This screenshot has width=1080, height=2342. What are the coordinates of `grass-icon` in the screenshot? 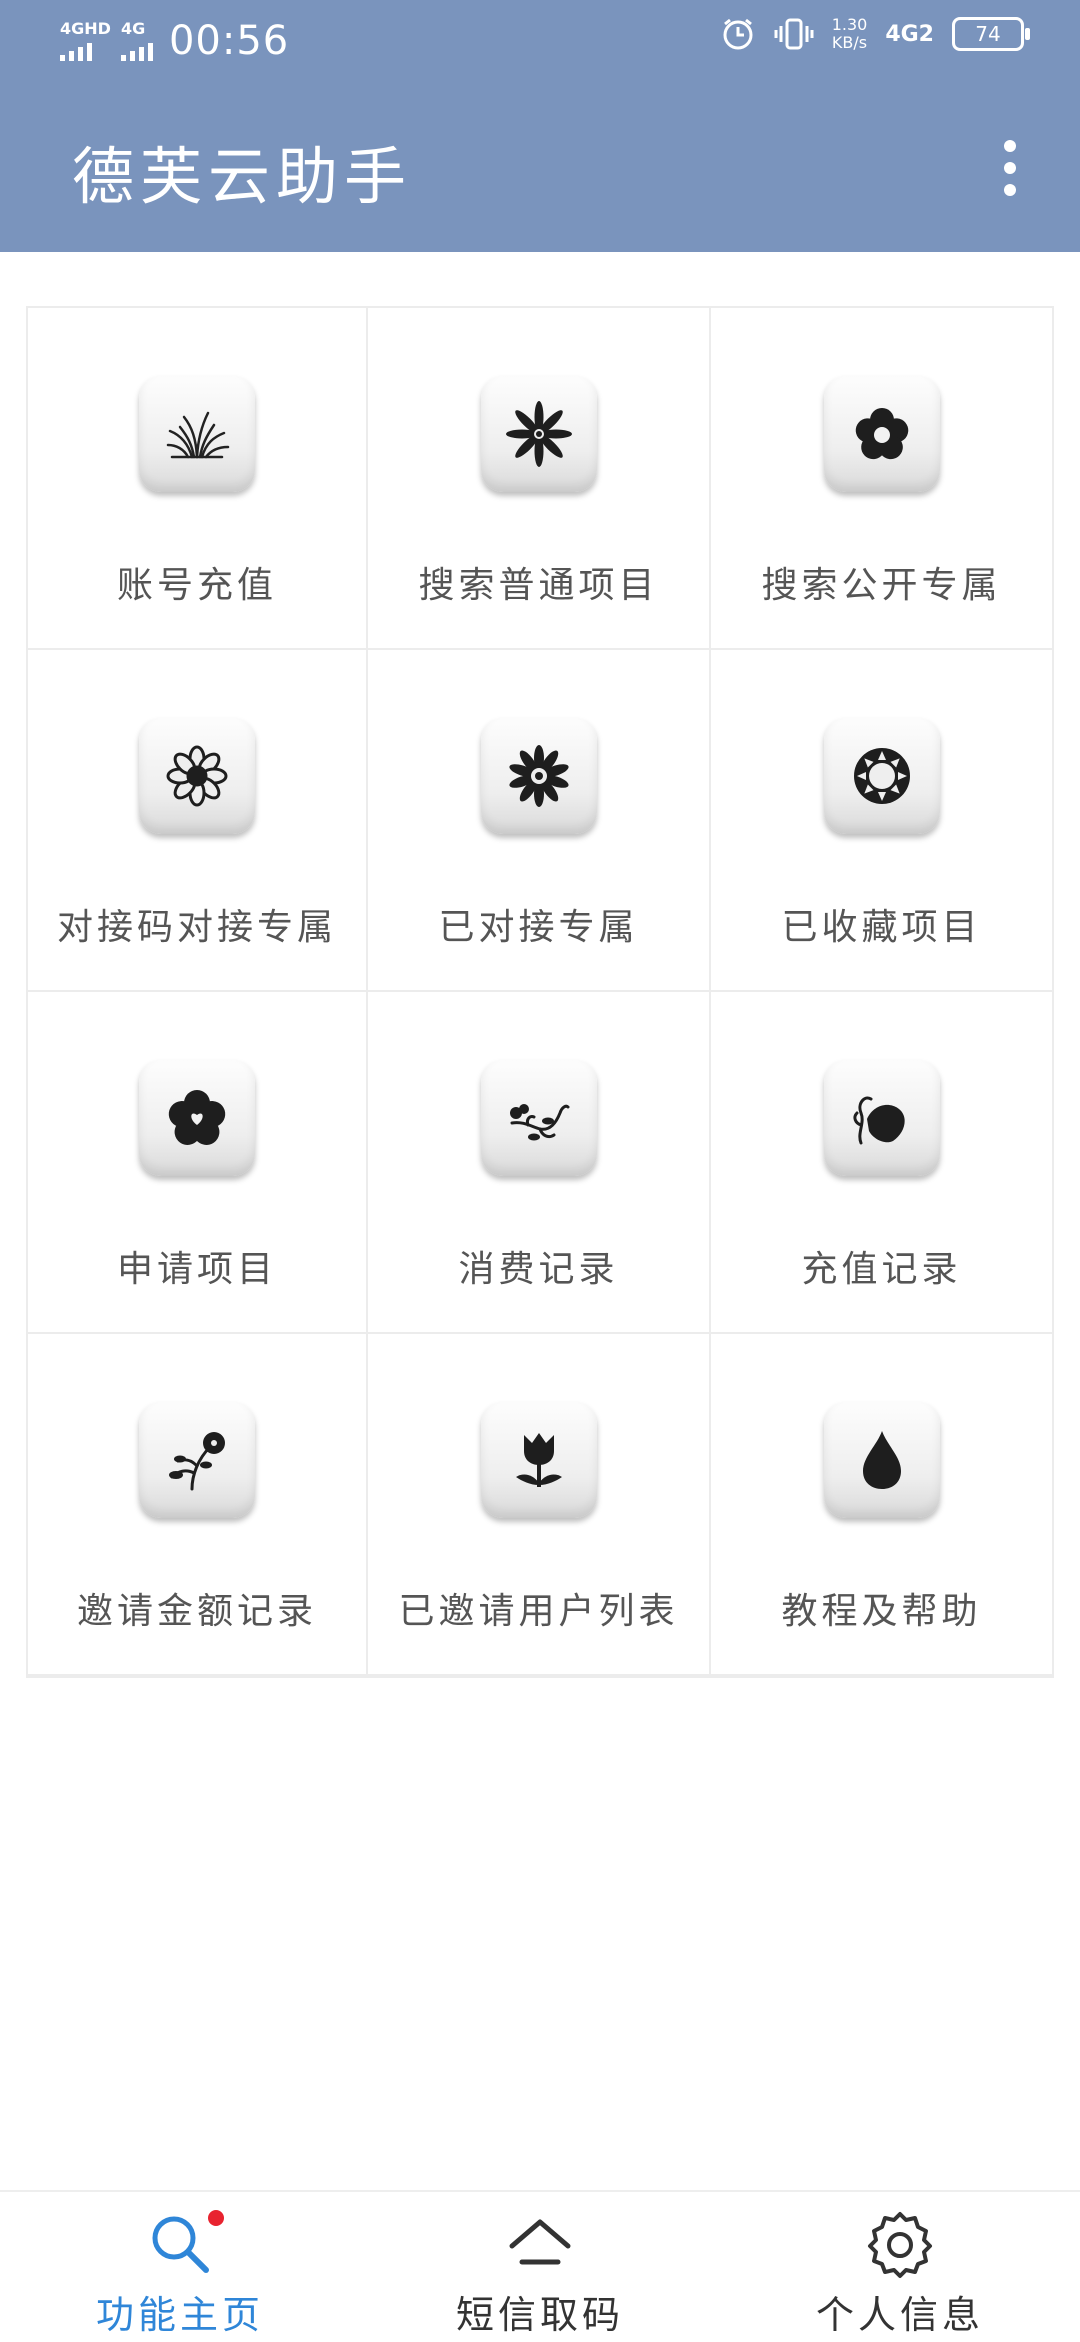 It's located at (197, 434).